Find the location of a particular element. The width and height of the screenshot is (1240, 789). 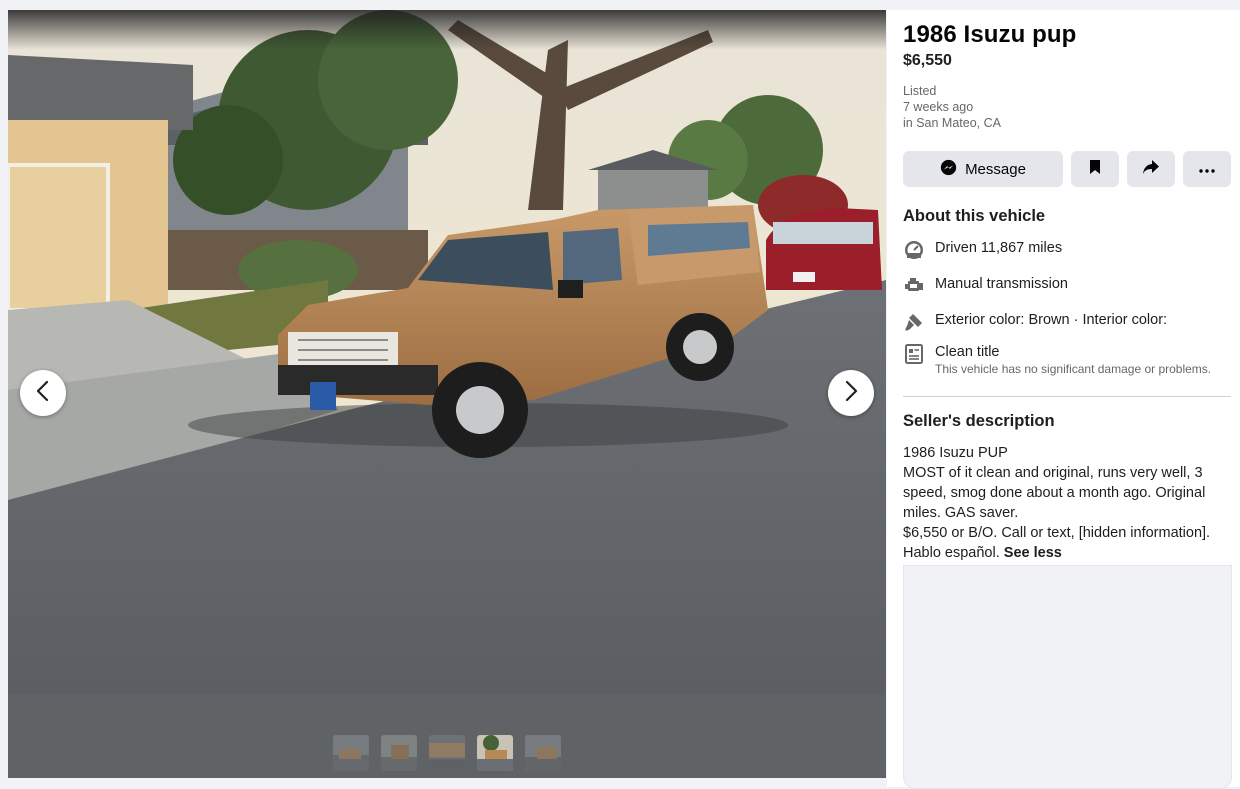

more-dots-icon is located at coordinates (1207, 169).